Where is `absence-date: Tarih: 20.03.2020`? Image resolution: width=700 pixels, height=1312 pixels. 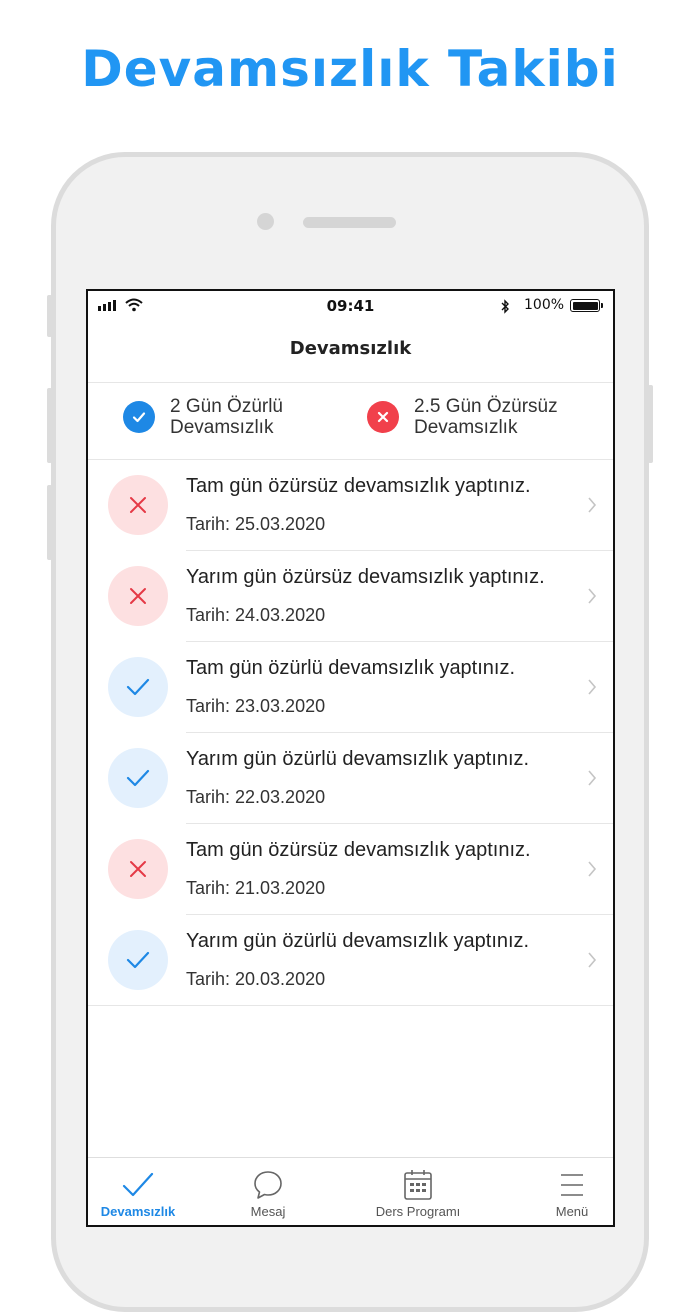 absence-date: Tarih: 20.03.2020 is located at coordinates (256, 979).